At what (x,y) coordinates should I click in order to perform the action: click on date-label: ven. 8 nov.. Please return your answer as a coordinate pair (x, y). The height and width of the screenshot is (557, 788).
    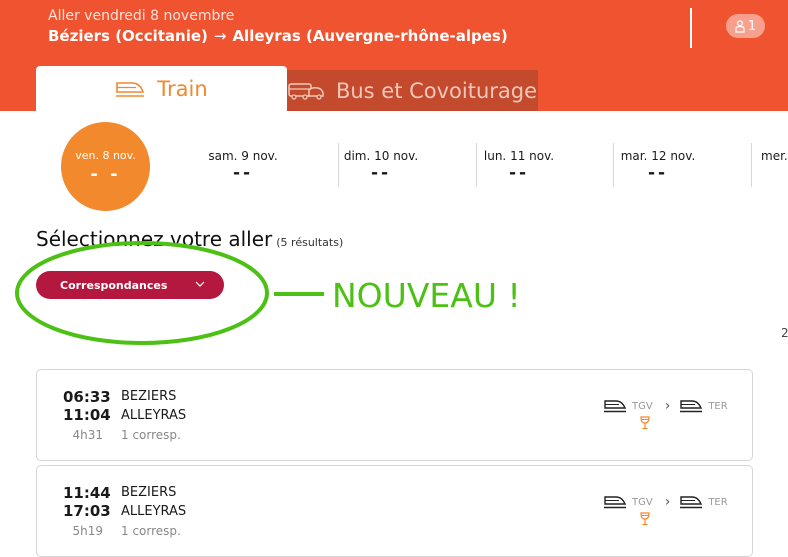
    Looking at the image, I should click on (105, 155).